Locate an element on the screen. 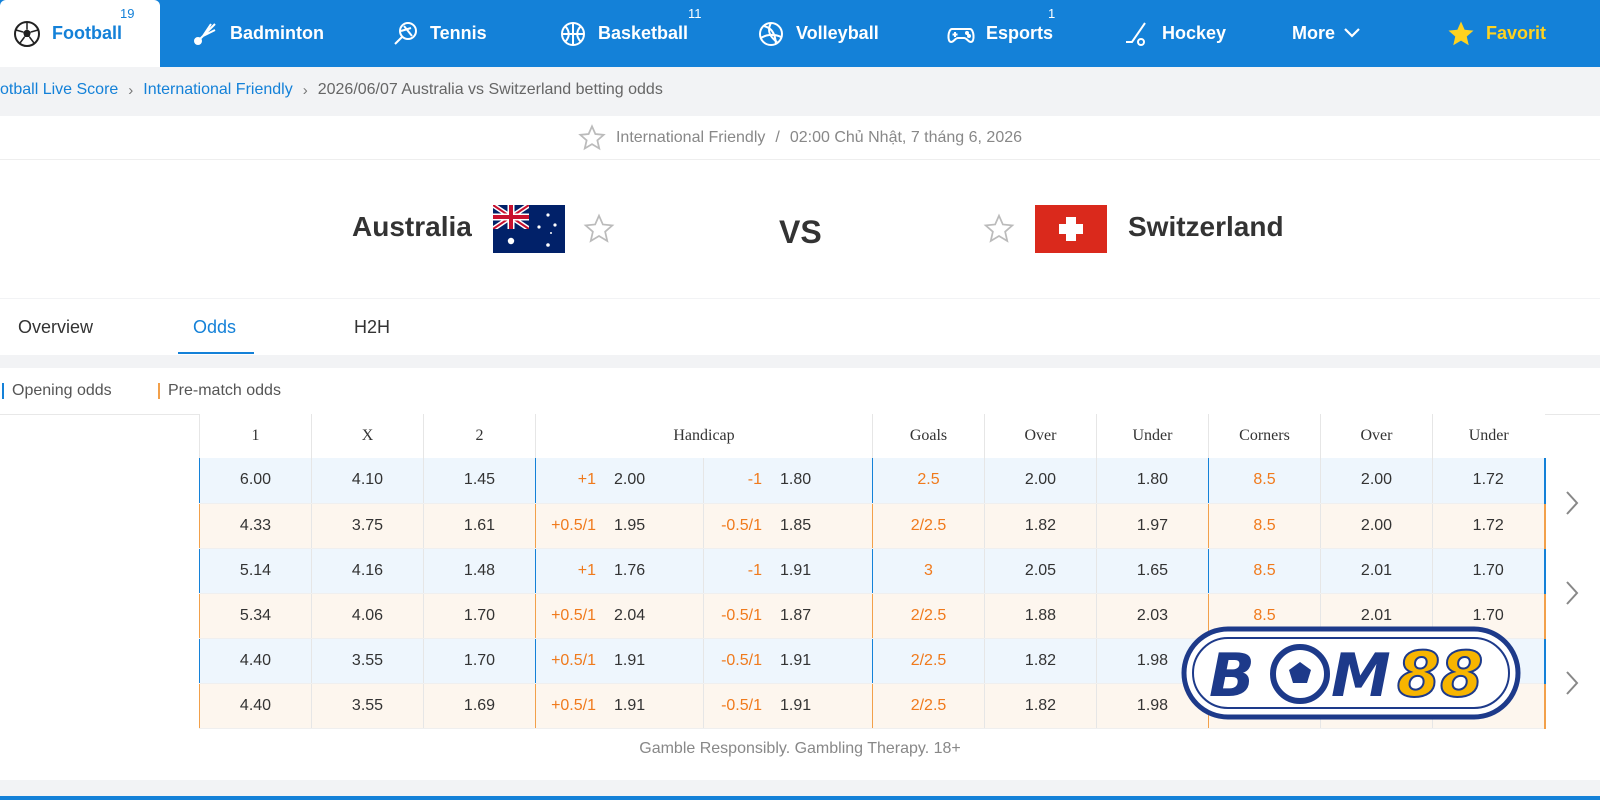  handicap-home: +0.5/1 1.95 is located at coordinates (619, 526).